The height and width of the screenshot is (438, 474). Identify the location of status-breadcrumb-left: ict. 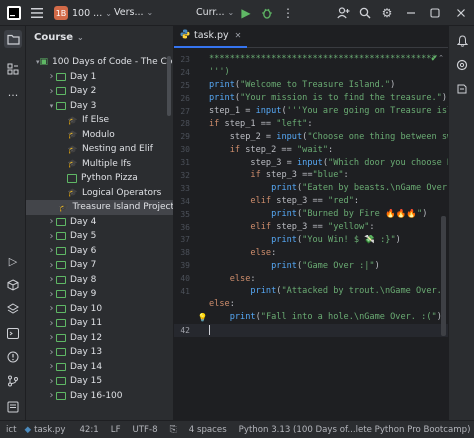
(11, 430).